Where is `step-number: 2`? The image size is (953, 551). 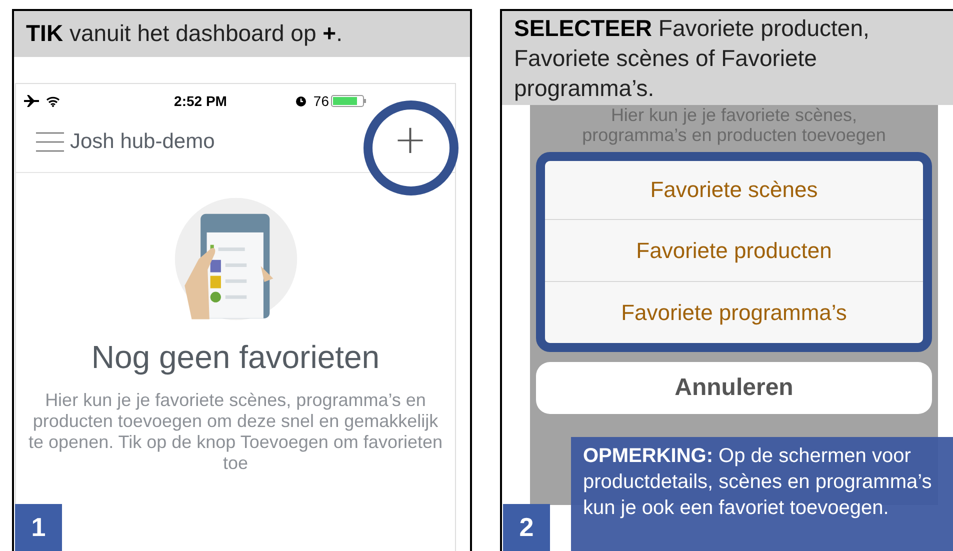 step-number: 2 is located at coordinates (526, 527).